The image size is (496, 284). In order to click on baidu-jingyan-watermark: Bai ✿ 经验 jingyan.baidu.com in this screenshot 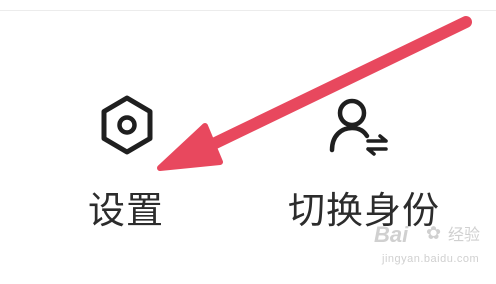, I will do `click(430, 247)`.